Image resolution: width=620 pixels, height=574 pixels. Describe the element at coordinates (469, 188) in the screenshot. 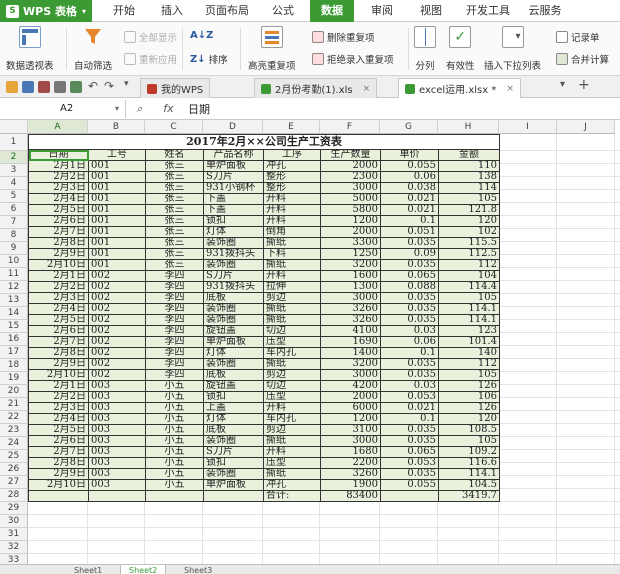

I see `table-cell: 114` at that location.